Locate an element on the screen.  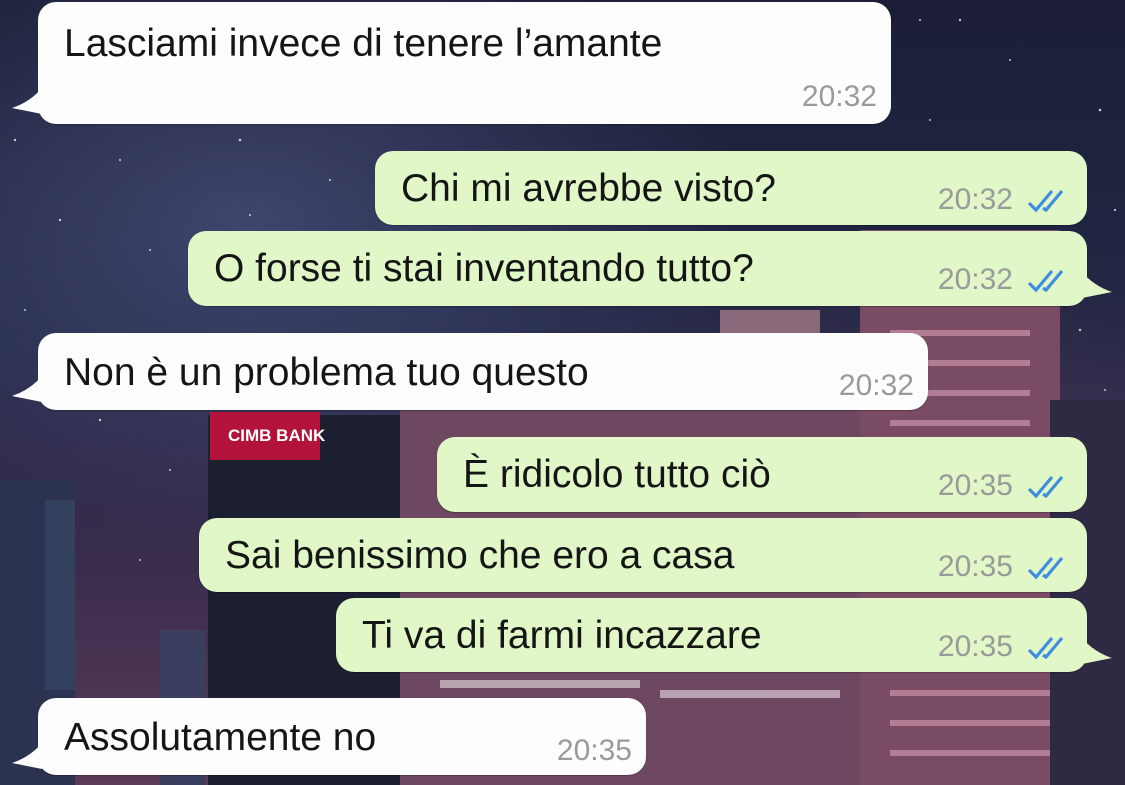
message-bubble-incoming: Non è un problema tuo questo 20:32 is located at coordinates (483, 371).